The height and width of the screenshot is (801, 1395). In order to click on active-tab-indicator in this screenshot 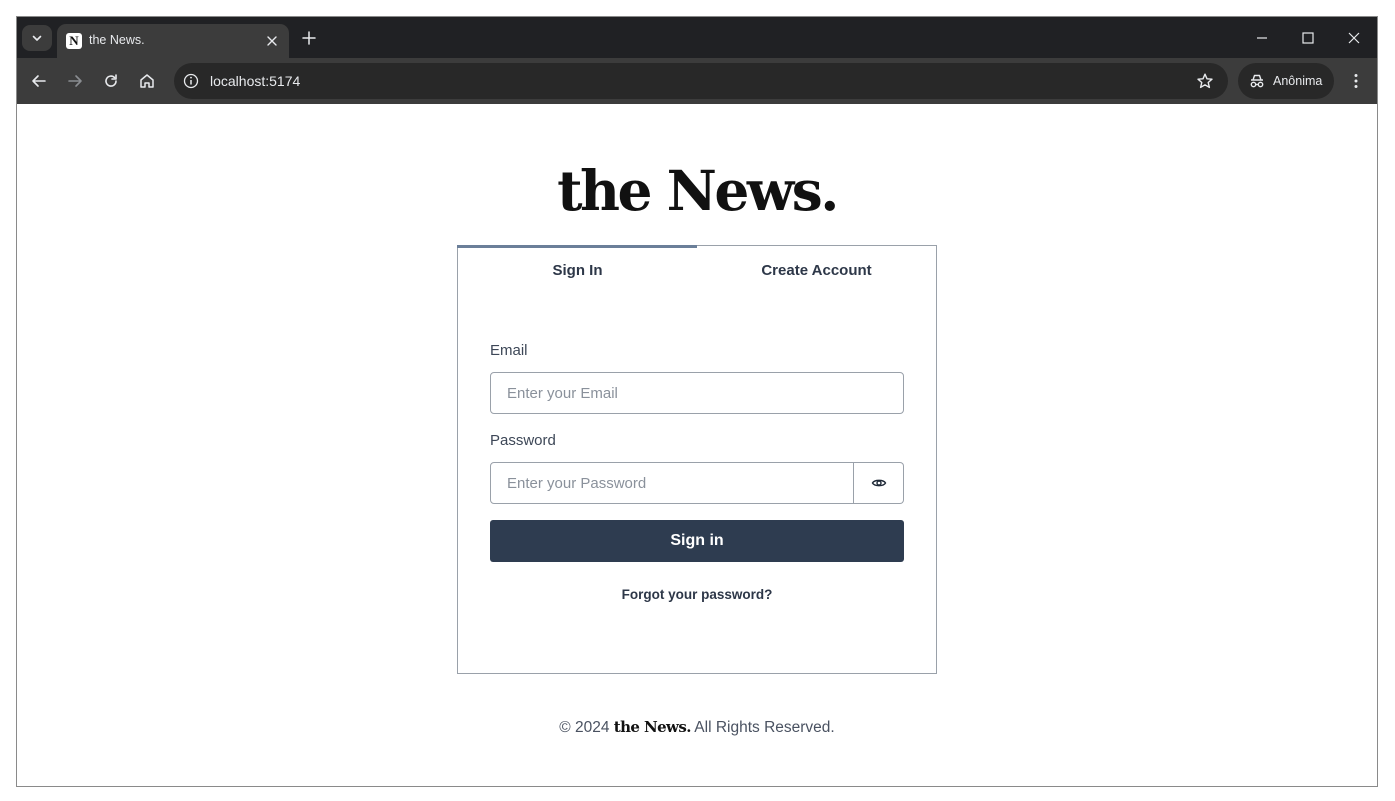, I will do `click(577, 246)`.